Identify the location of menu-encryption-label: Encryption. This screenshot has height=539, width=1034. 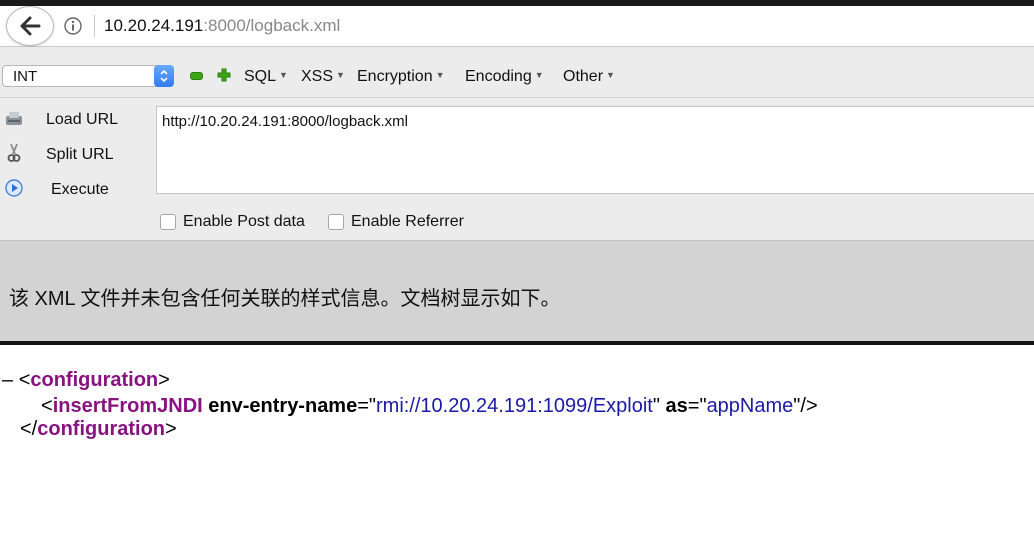
(395, 76).